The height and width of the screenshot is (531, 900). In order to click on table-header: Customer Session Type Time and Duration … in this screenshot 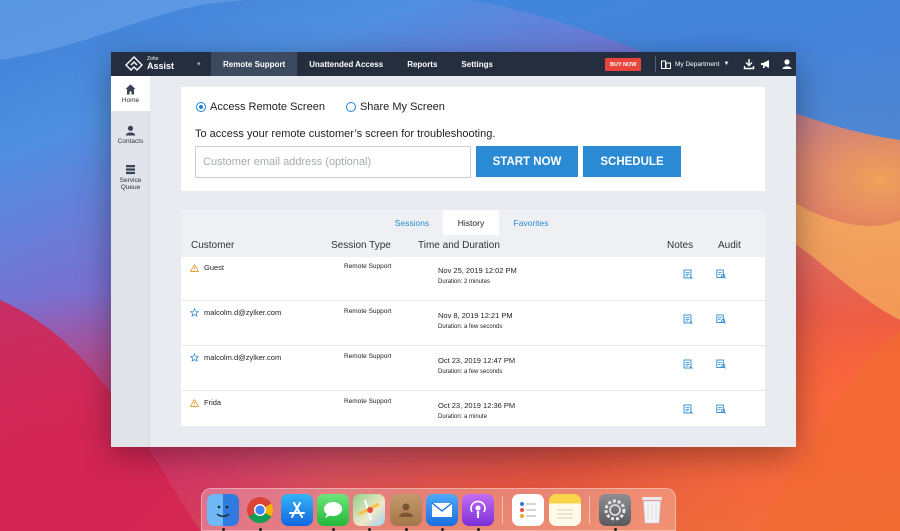, I will do `click(473, 246)`.